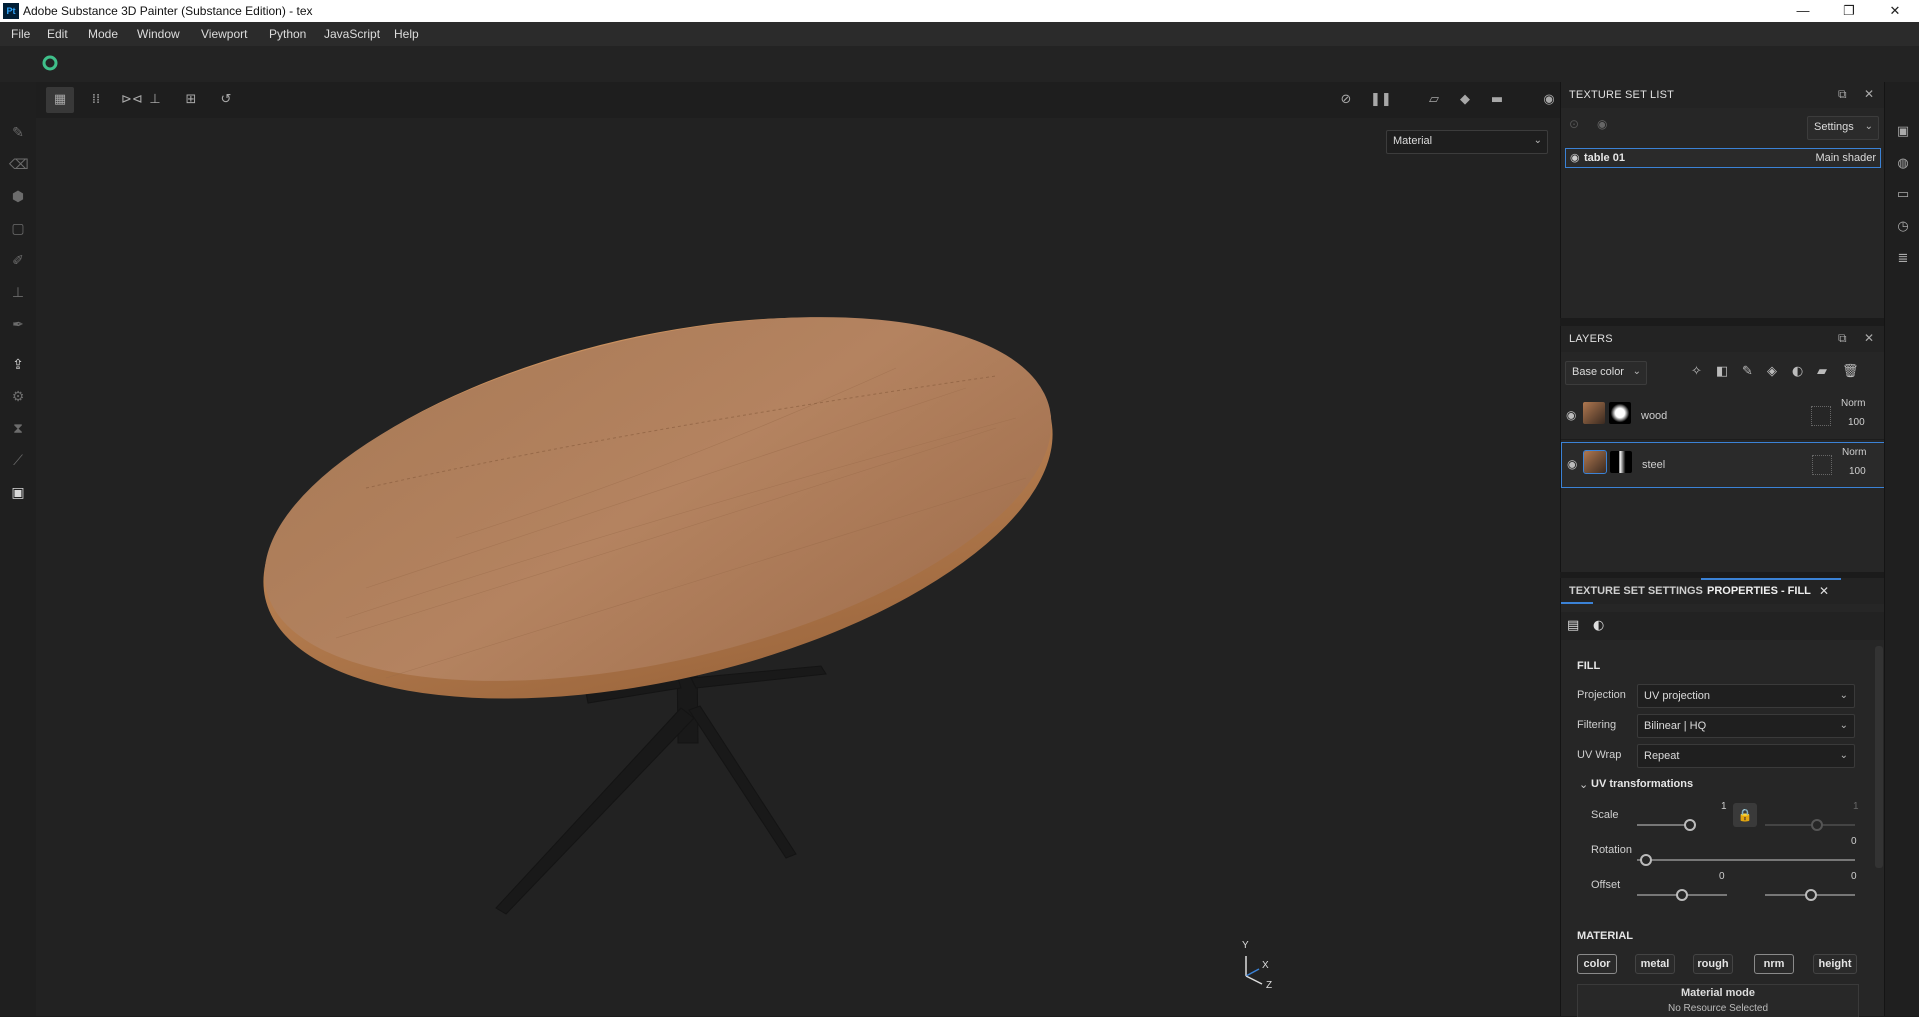 The image size is (1919, 1017). I want to click on add-fill-layer-icon: ◈, so click(1772, 371).